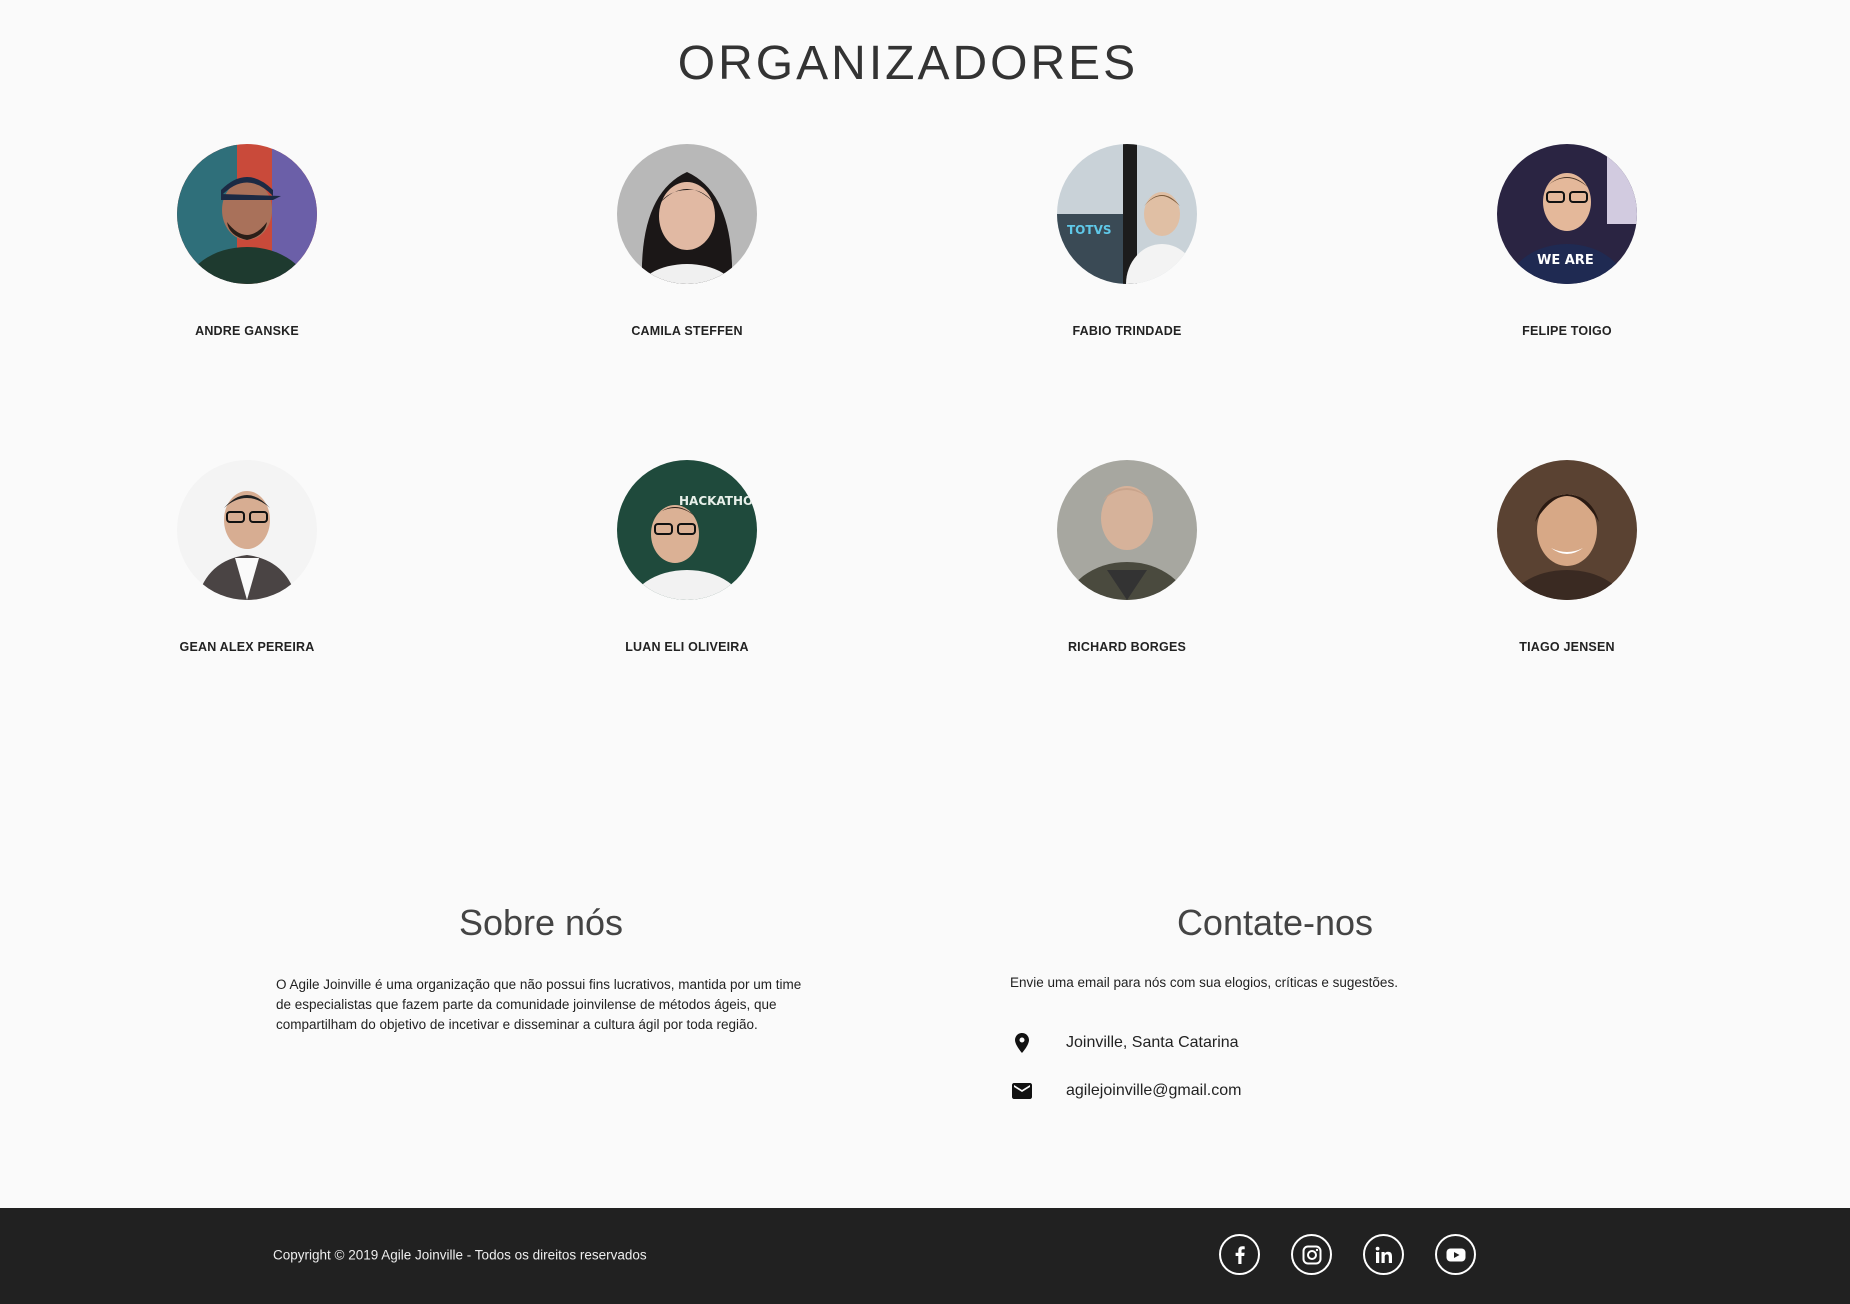 The image size is (1850, 1304). Describe the element at coordinates (1567, 331) in the screenshot. I see `organizer-name: FELIPE TOIGO` at that location.